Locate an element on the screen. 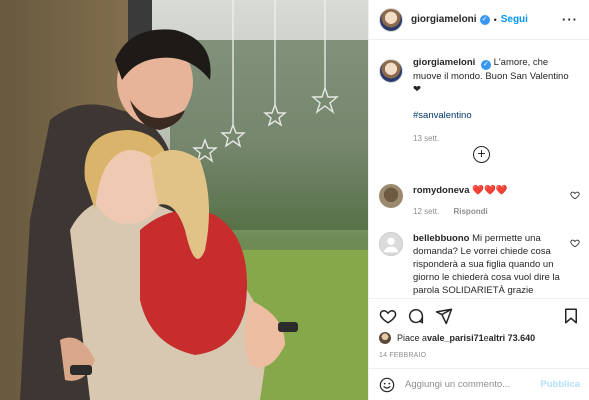  liker-username: vale_parisi71 is located at coordinates (455, 338).